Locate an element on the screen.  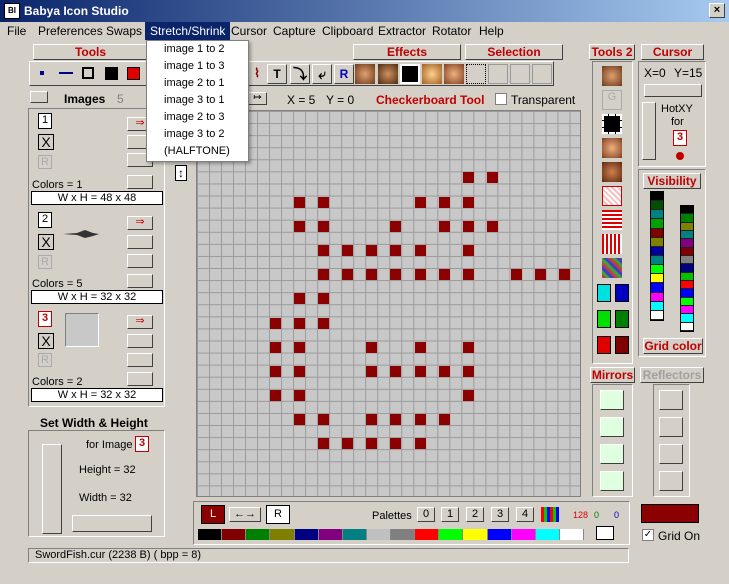
select-copy-icon is located at coordinates (498, 74).